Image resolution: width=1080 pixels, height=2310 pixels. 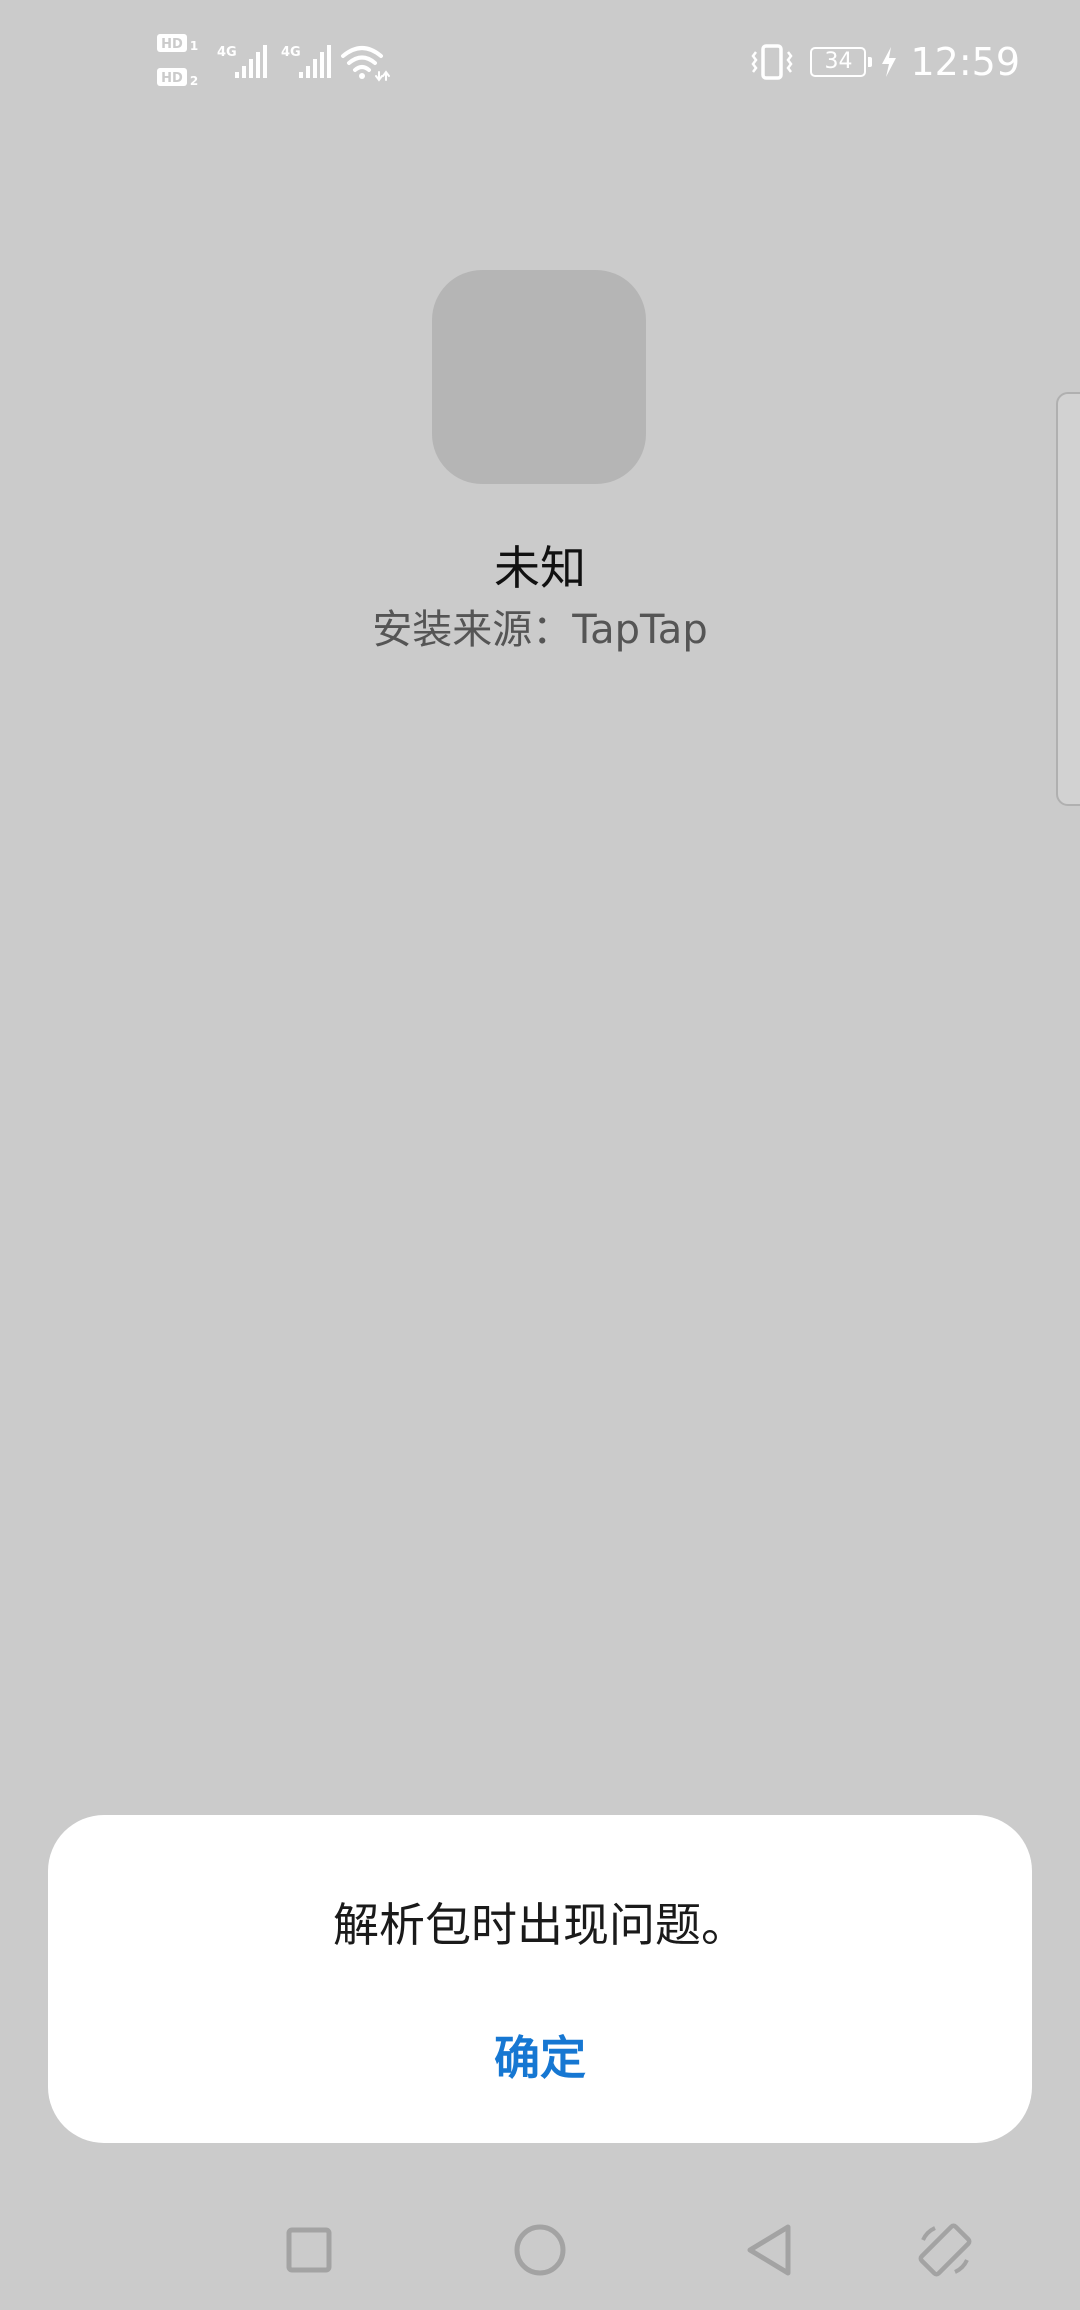 I want to click on back-triangle-icon, so click(x=769, y=2250).